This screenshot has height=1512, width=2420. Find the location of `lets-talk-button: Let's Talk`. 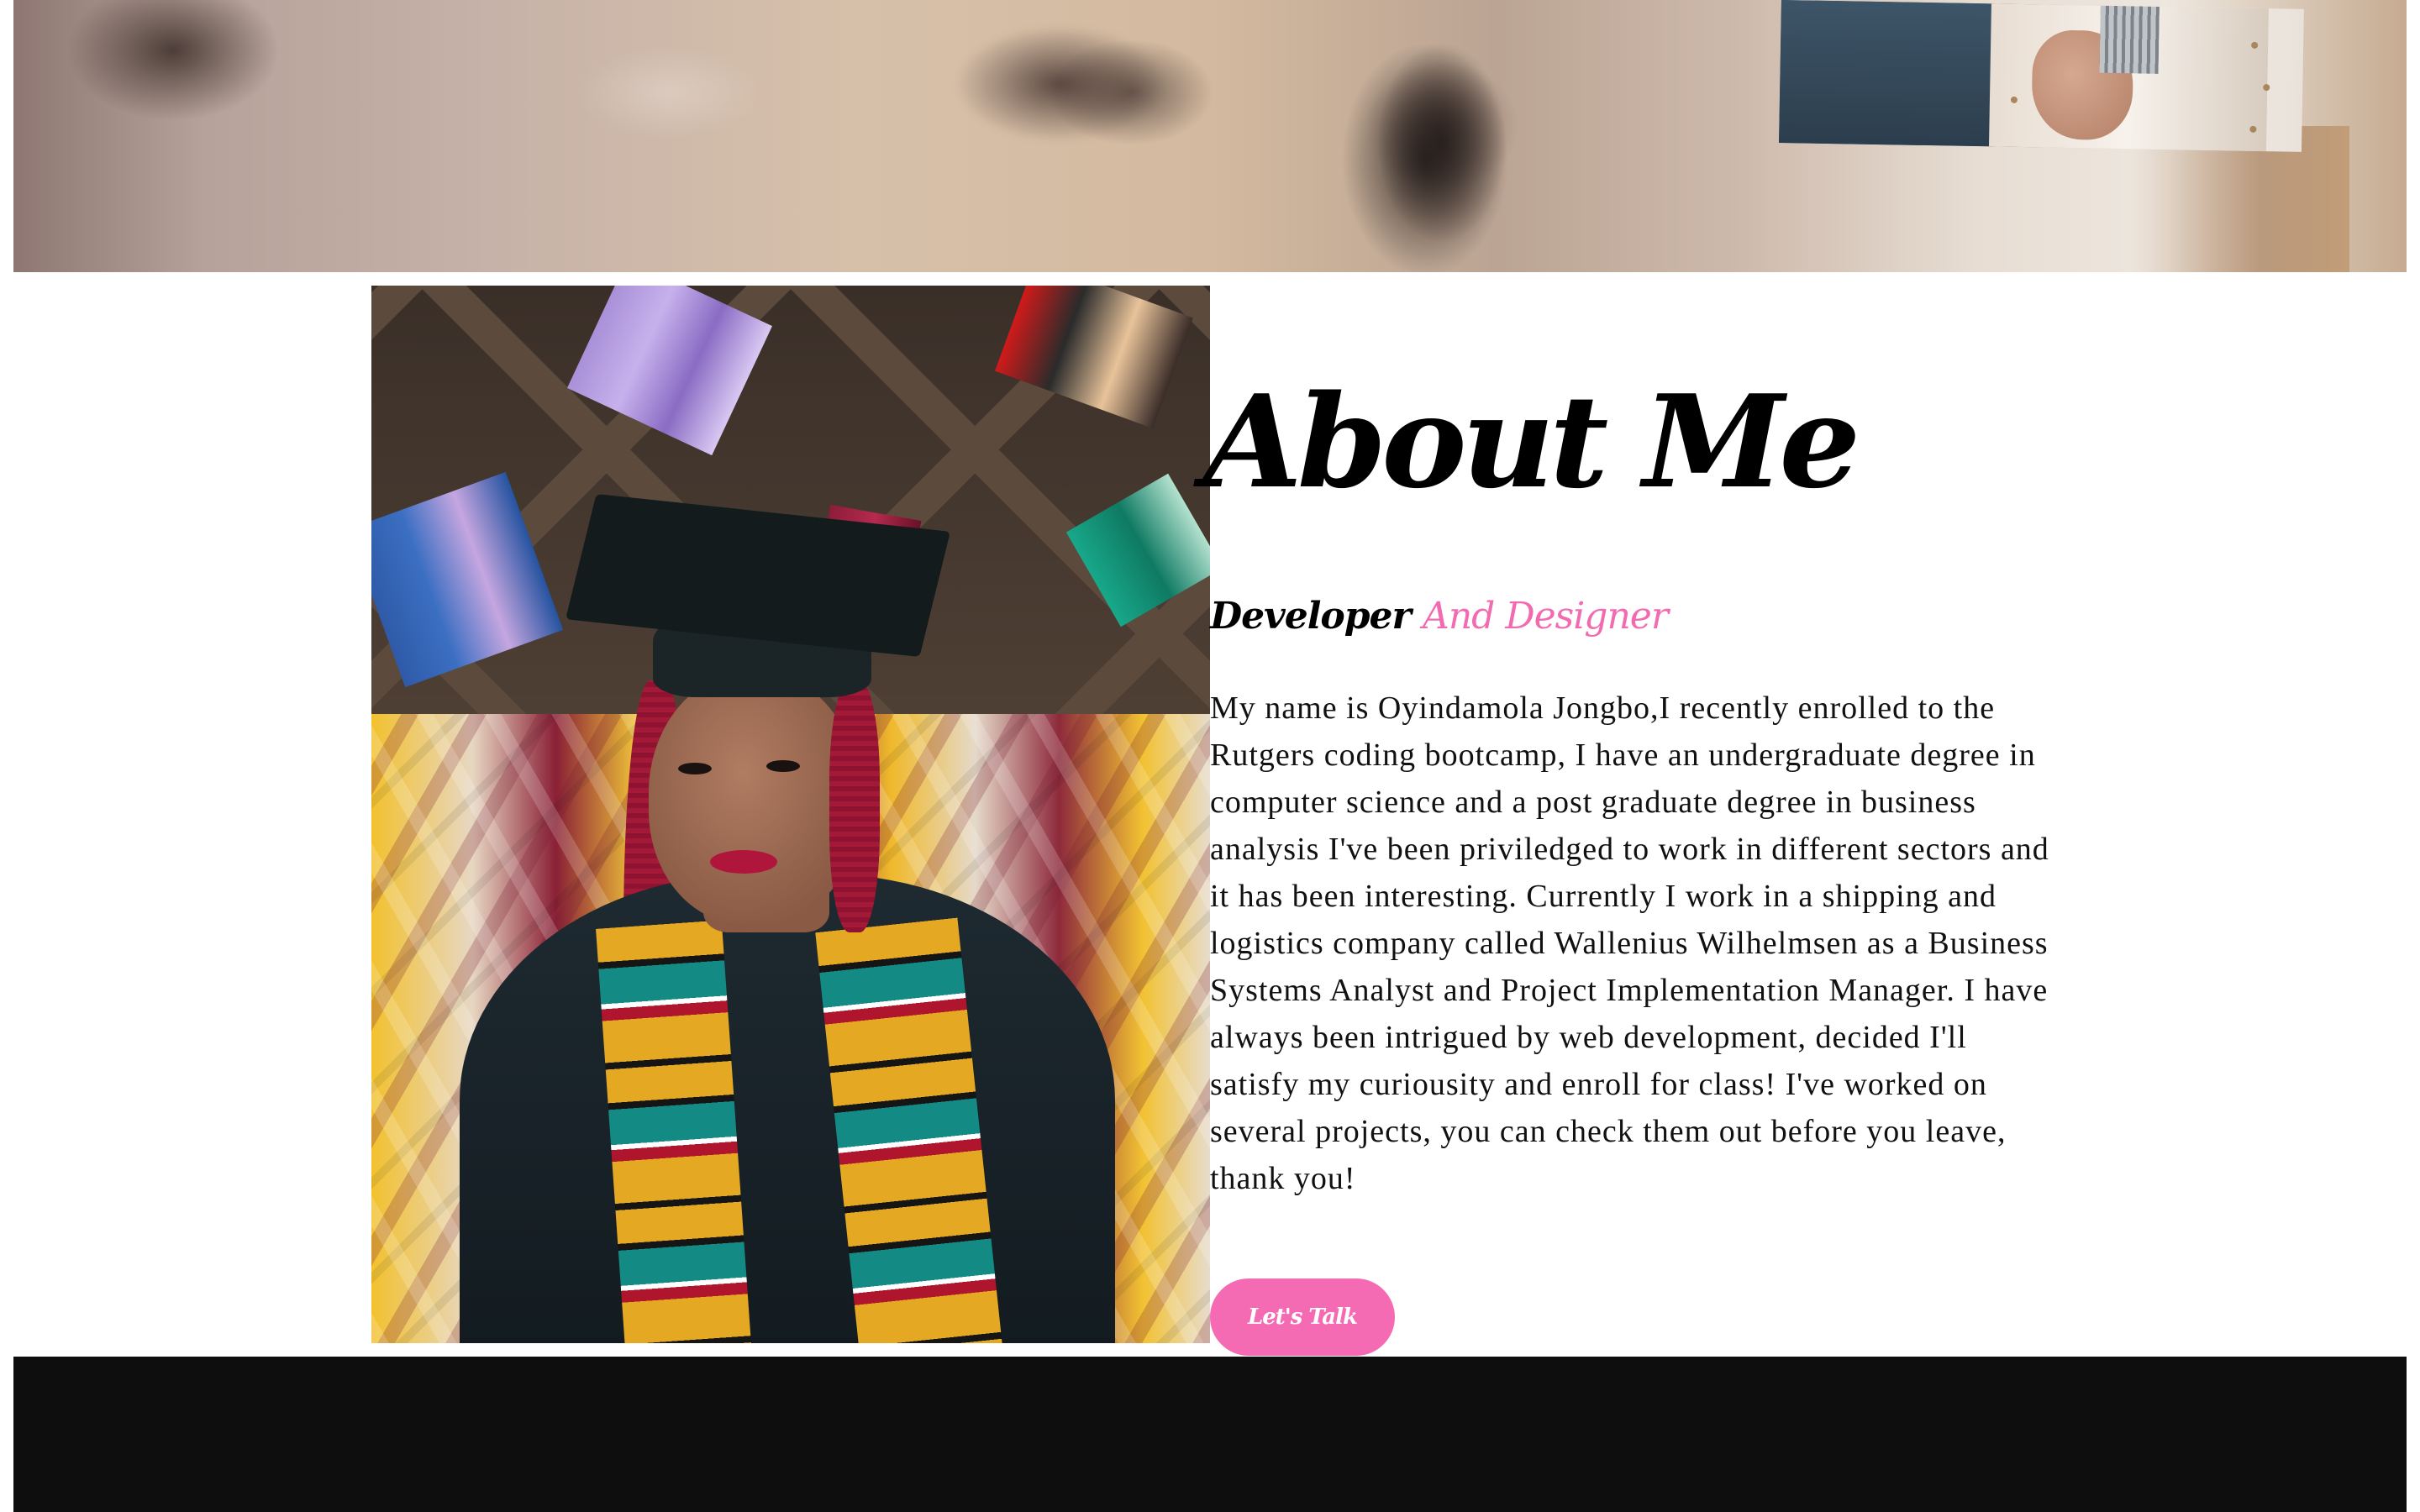

lets-talk-button: Let's Talk is located at coordinates (1302, 1317).